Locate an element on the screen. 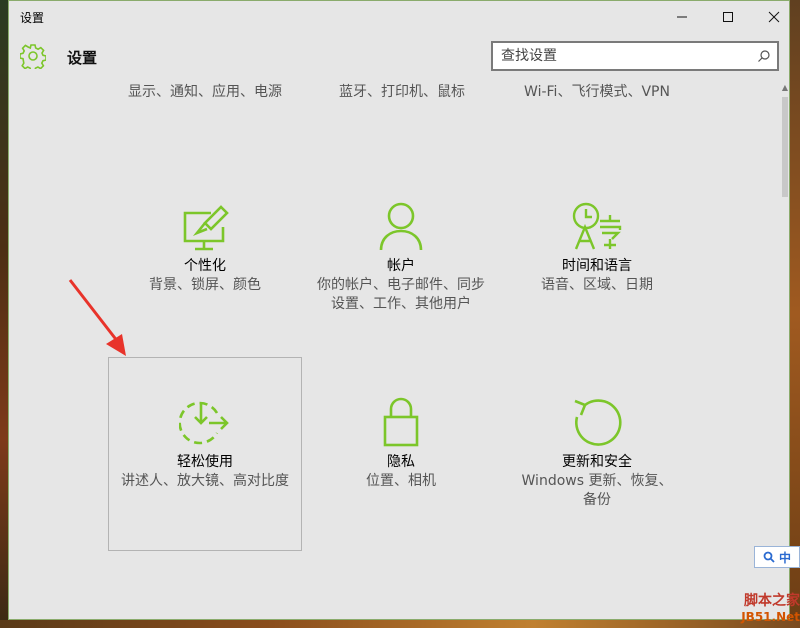  tile-name: 更新和安全 is located at coordinates (597, 462).